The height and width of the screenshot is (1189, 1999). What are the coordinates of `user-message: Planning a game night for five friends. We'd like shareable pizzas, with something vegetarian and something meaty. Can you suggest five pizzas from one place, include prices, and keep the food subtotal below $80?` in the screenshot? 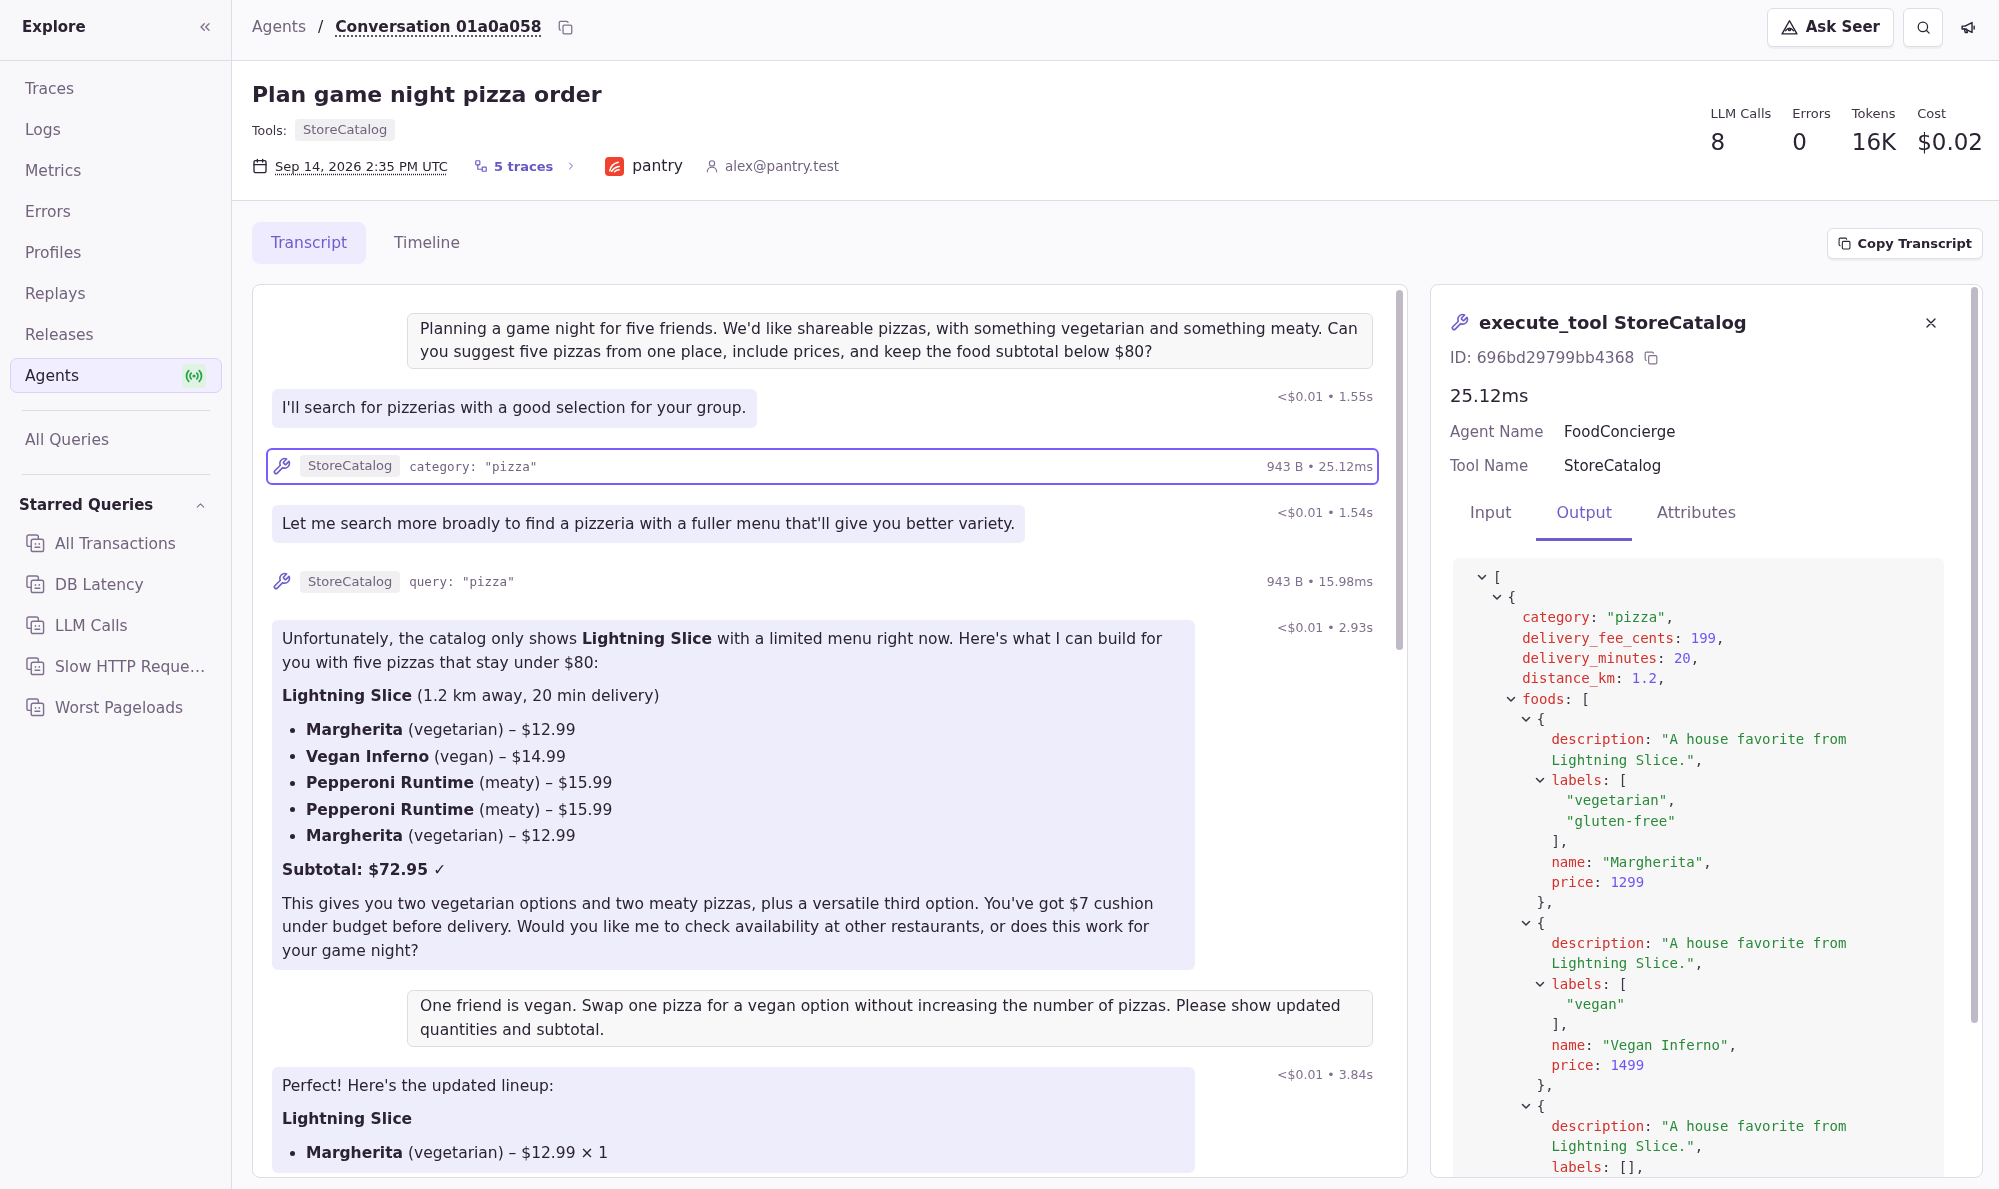 It's located at (890, 341).